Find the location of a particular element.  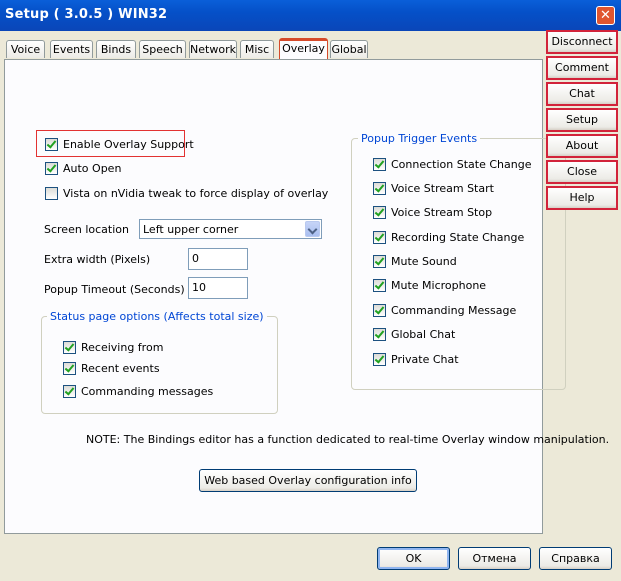

tab-speech: Speech is located at coordinates (162, 49).